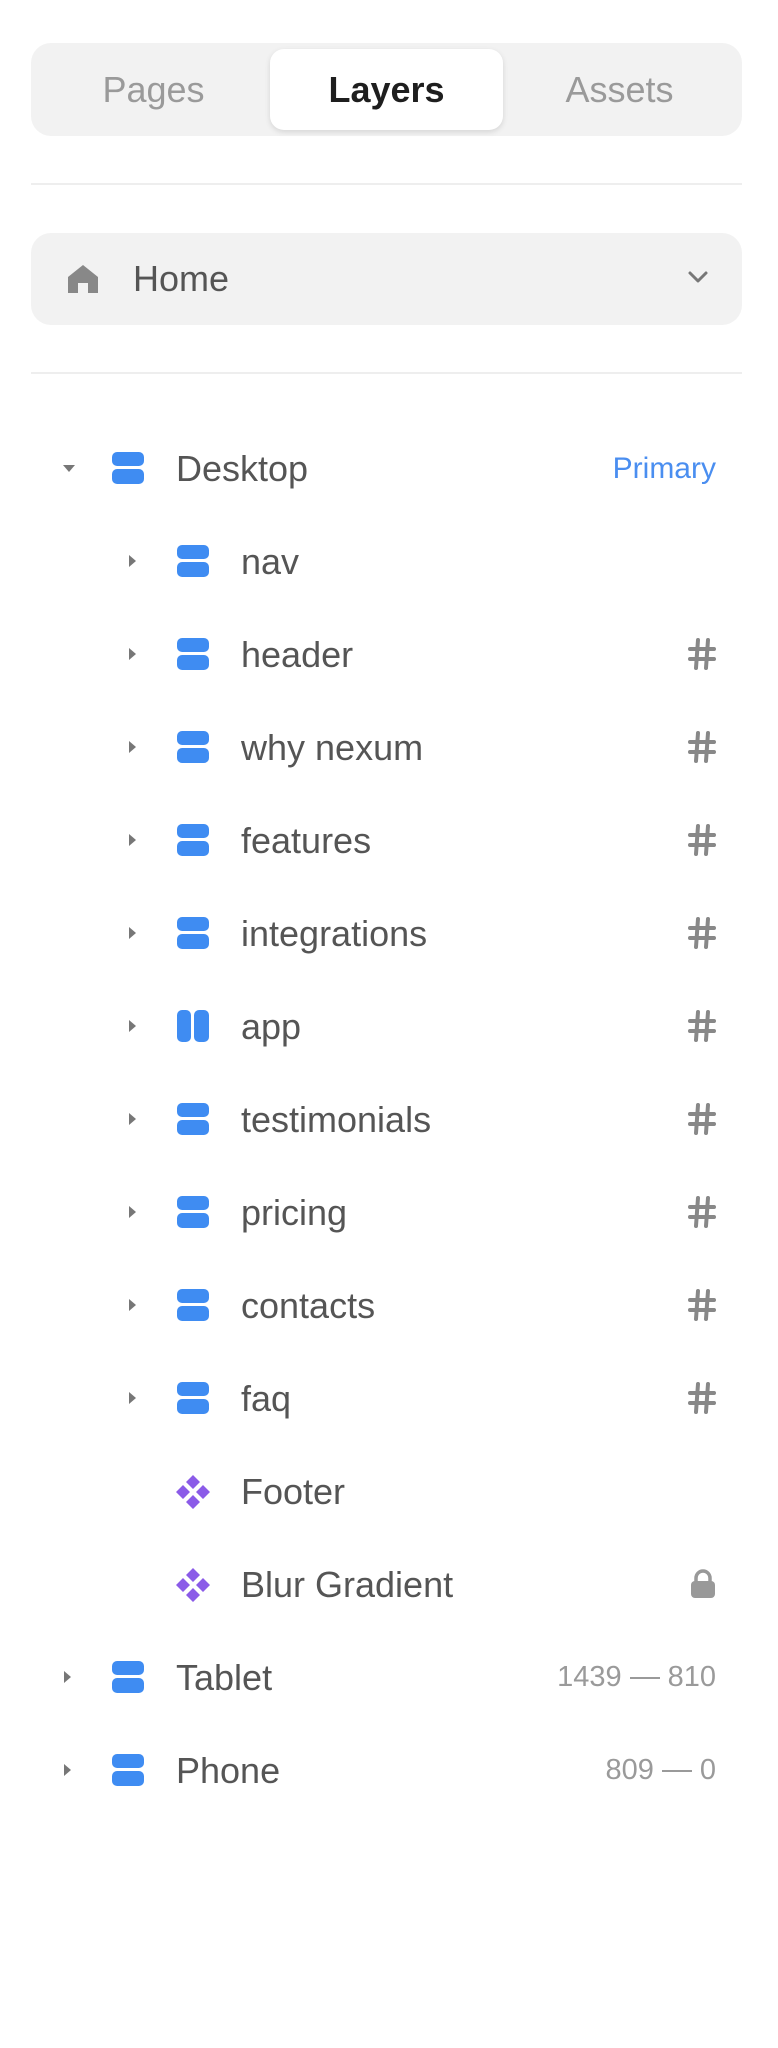  What do you see at coordinates (589, 1677) in the screenshot?
I see `range-start: 1439` at bounding box center [589, 1677].